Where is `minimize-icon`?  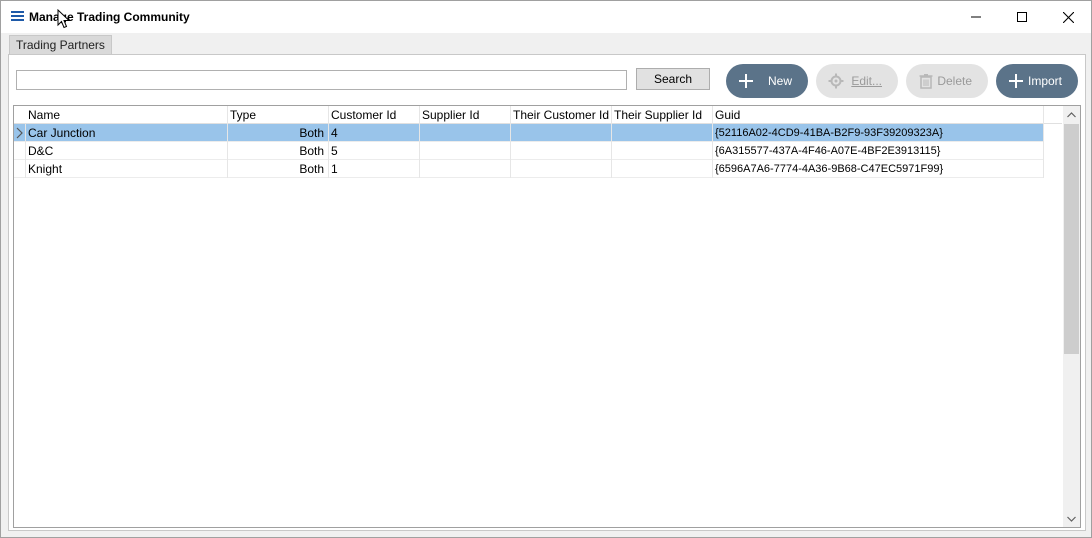
minimize-icon is located at coordinates (976, 17).